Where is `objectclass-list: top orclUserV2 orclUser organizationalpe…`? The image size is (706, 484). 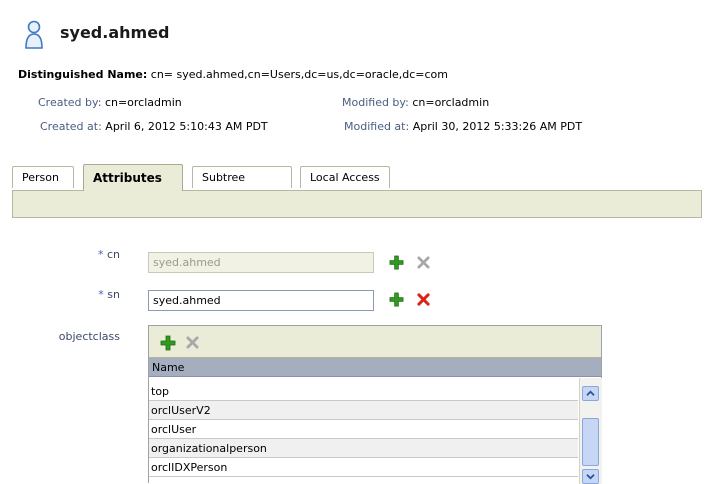
objectclass-list: top orclUserV2 orclUser organizationalpe… is located at coordinates (363, 429).